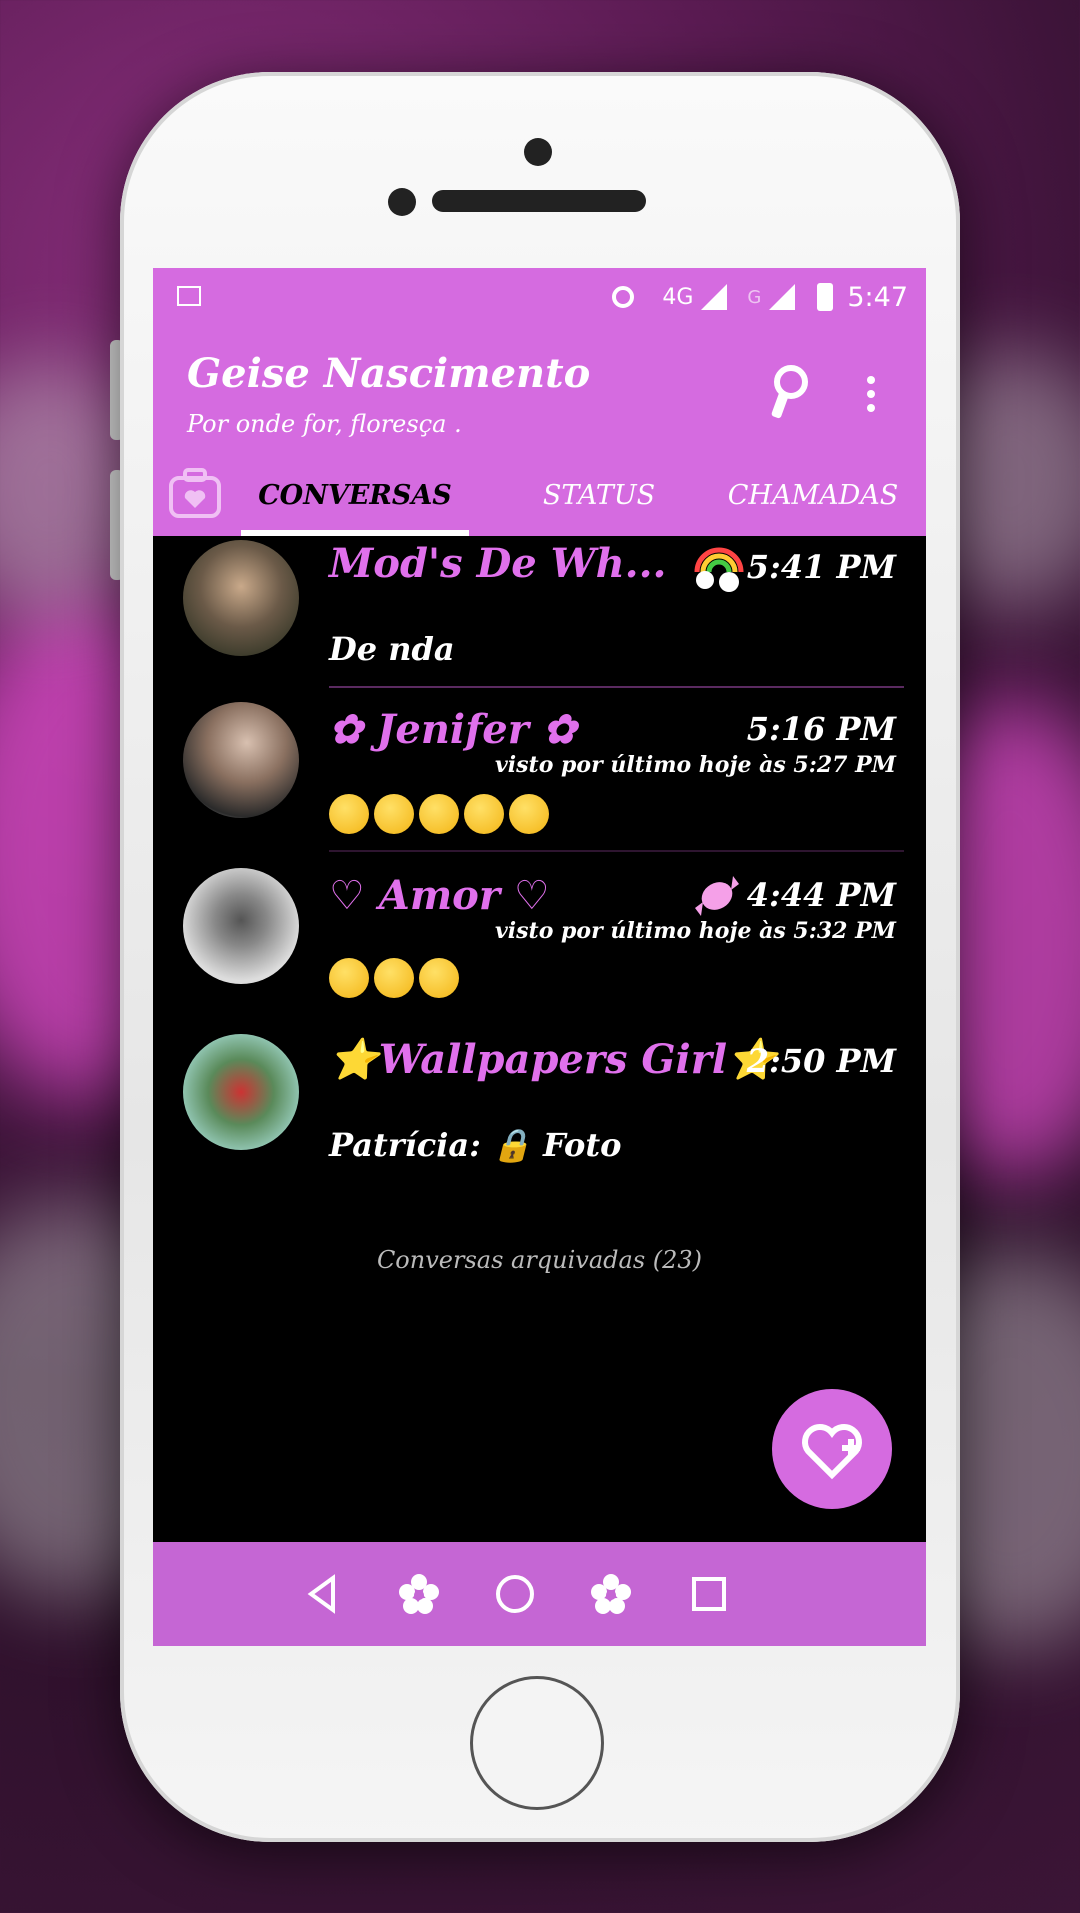 This screenshot has width=1080, height=1913. Describe the element at coordinates (623, 297) in the screenshot. I see `hotspot-icon` at that location.